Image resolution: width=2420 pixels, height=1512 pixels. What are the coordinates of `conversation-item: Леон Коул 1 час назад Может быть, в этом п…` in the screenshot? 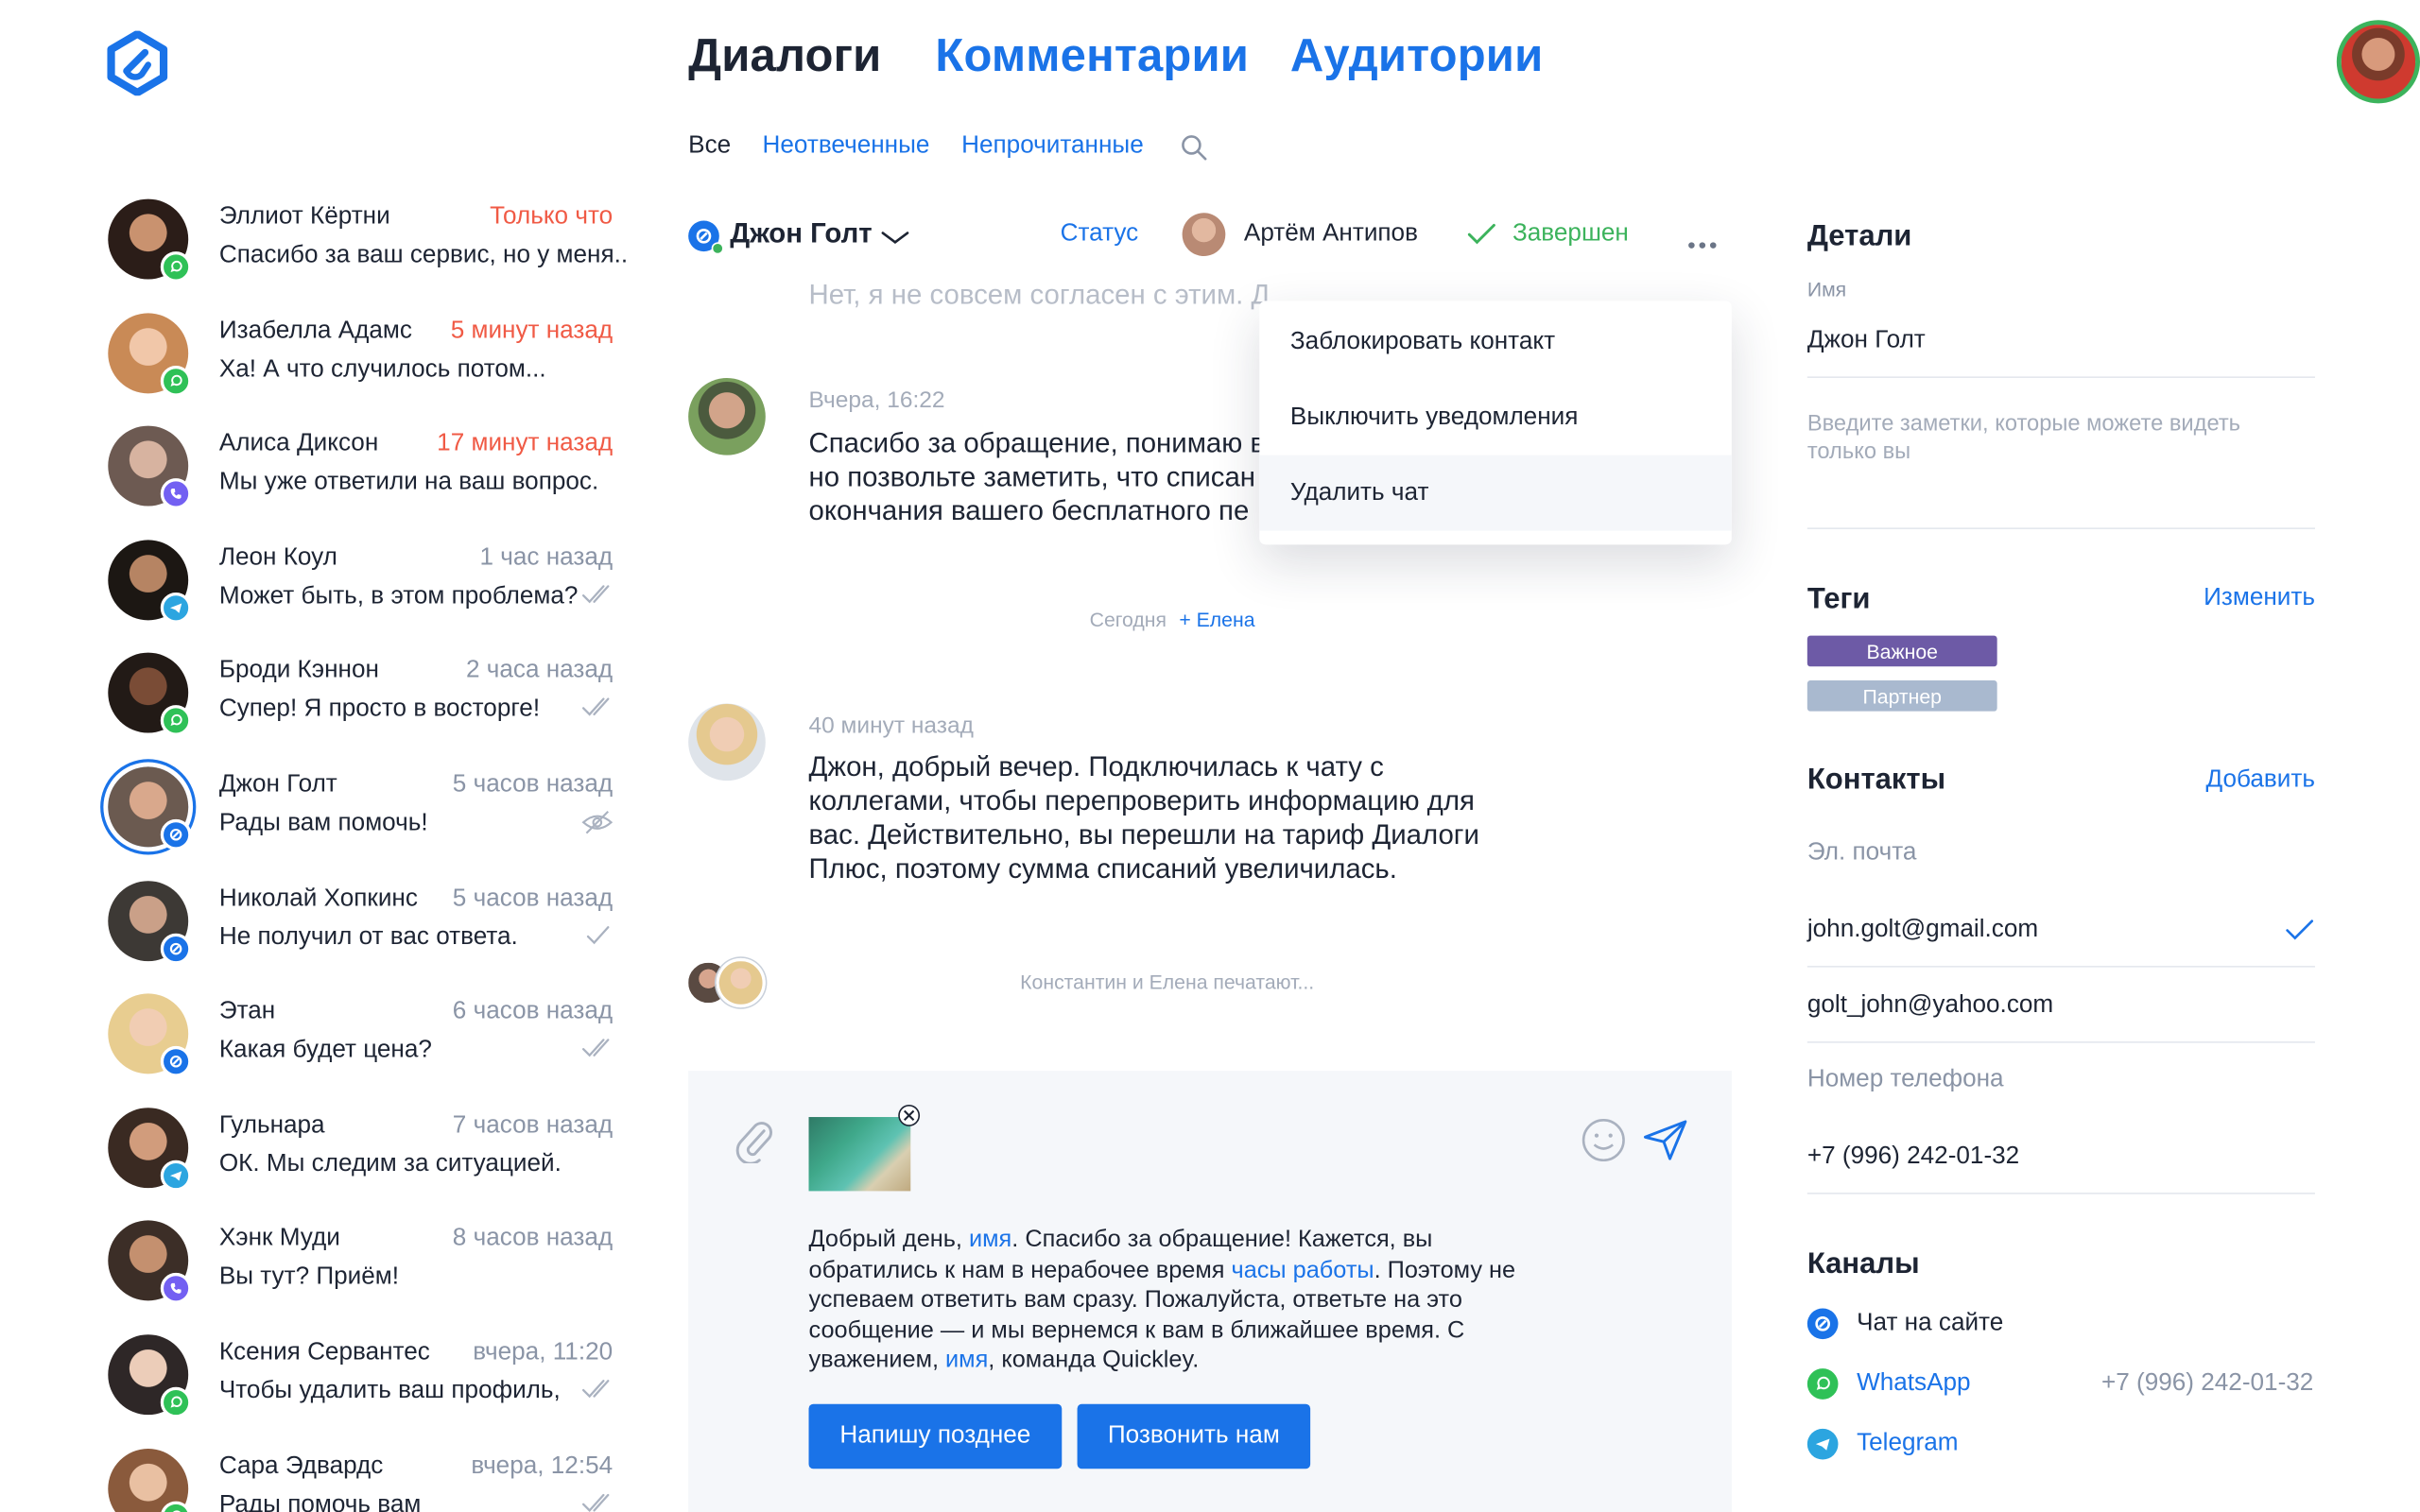 It's located at (362, 591).